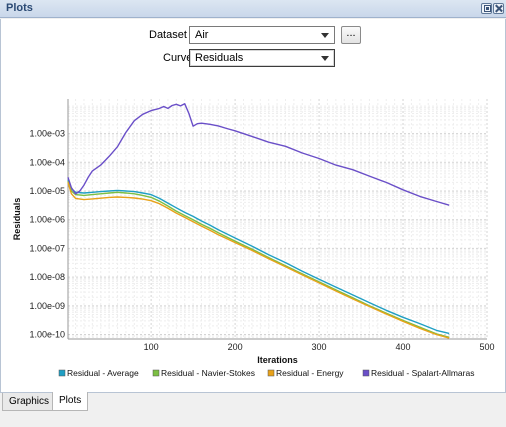 This screenshot has height=427, width=506. What do you see at coordinates (178, 58) in the screenshot?
I see `curve-label: Curve` at bounding box center [178, 58].